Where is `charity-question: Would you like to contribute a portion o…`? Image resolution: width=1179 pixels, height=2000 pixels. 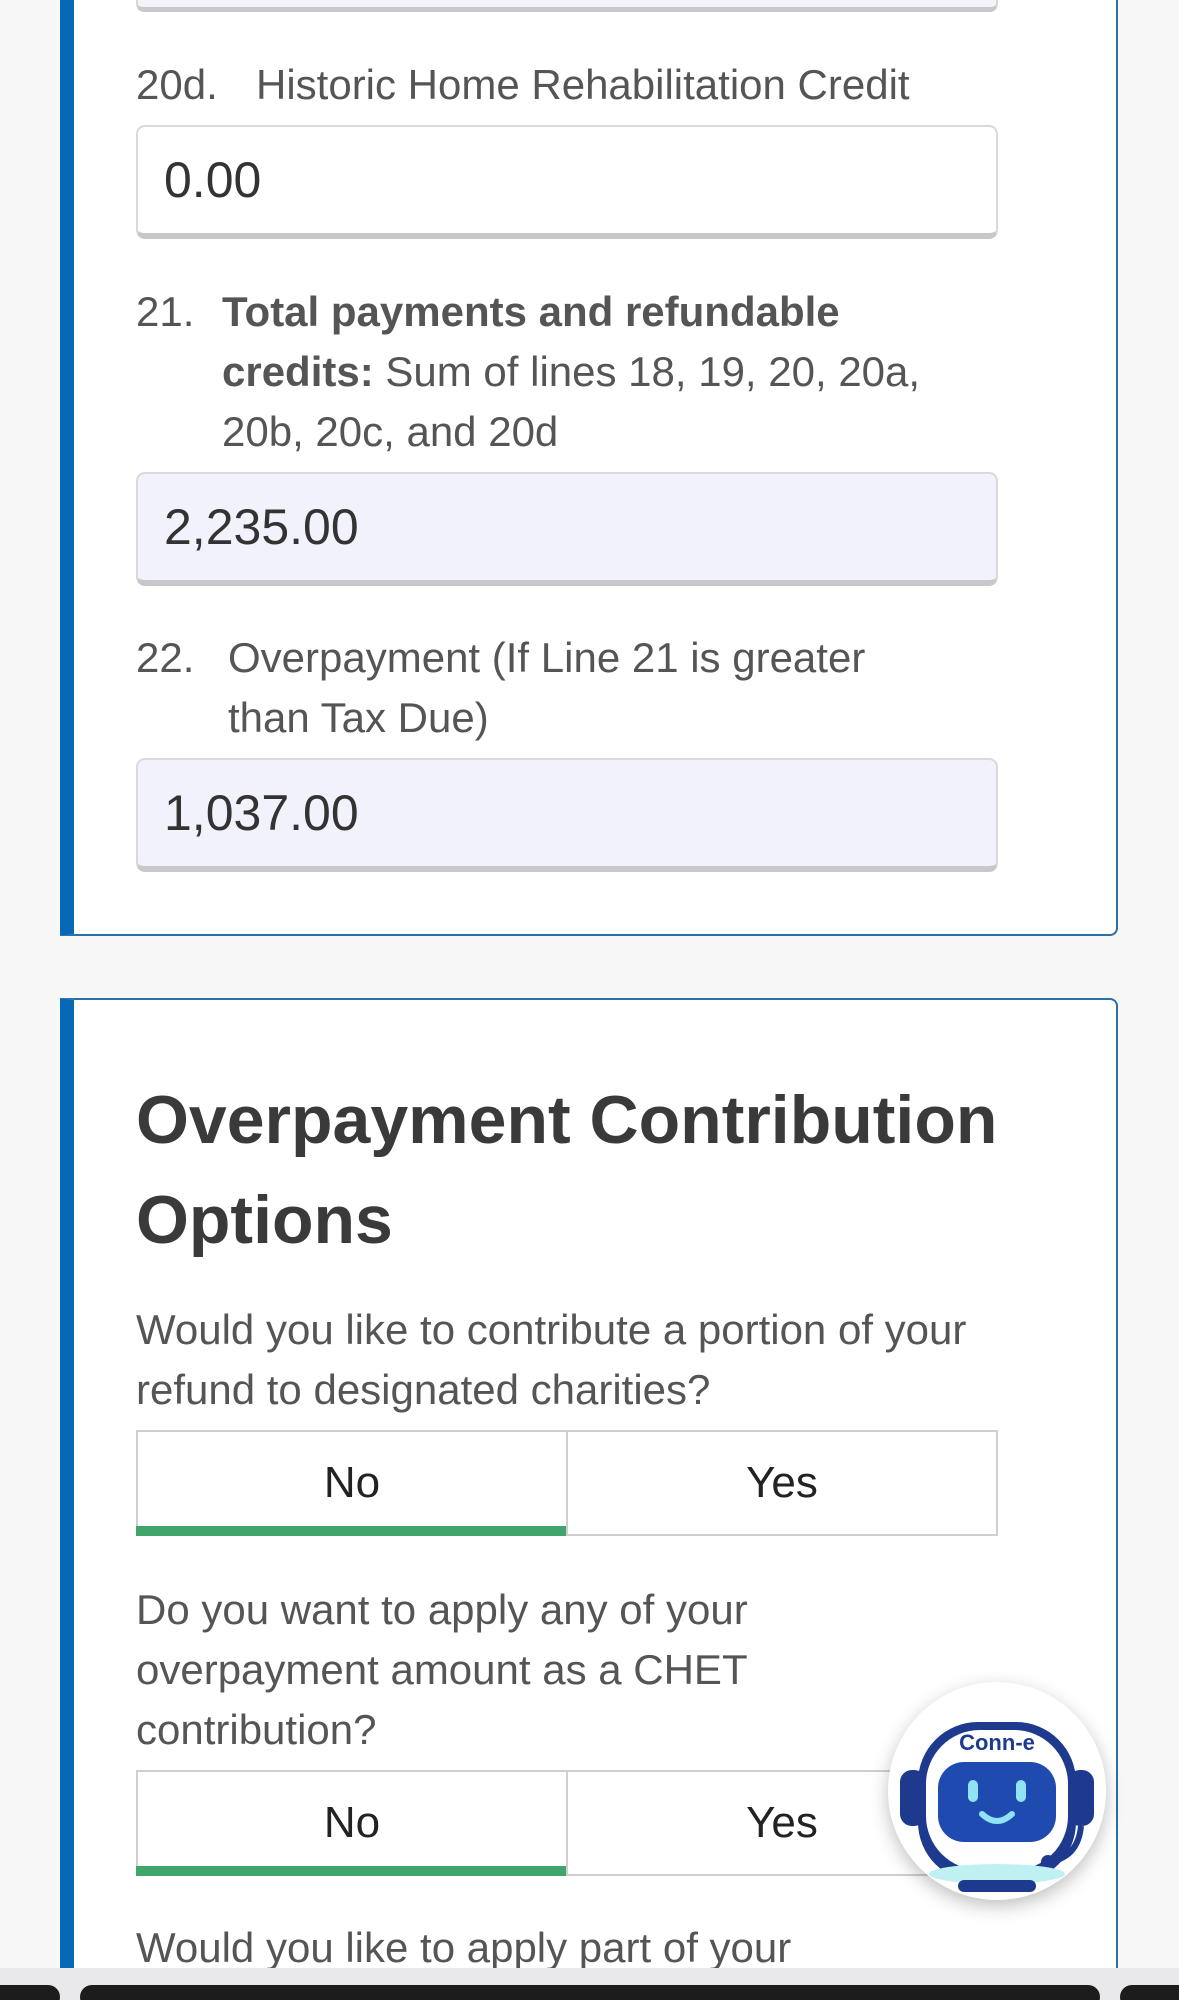 charity-question: Would you like to contribute a portion o… is located at coordinates (551, 1359).